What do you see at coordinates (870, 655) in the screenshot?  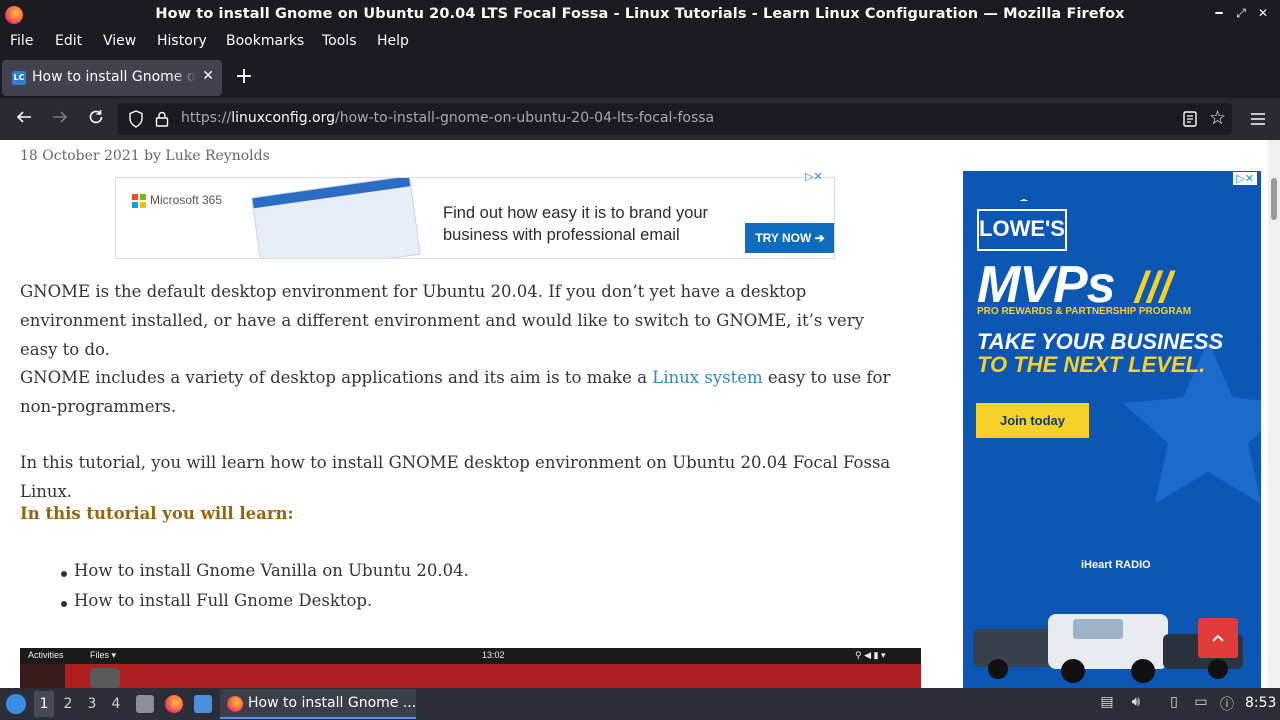 I see `gnome-status-icons: ⚲ ◀ ▮ ▾` at bounding box center [870, 655].